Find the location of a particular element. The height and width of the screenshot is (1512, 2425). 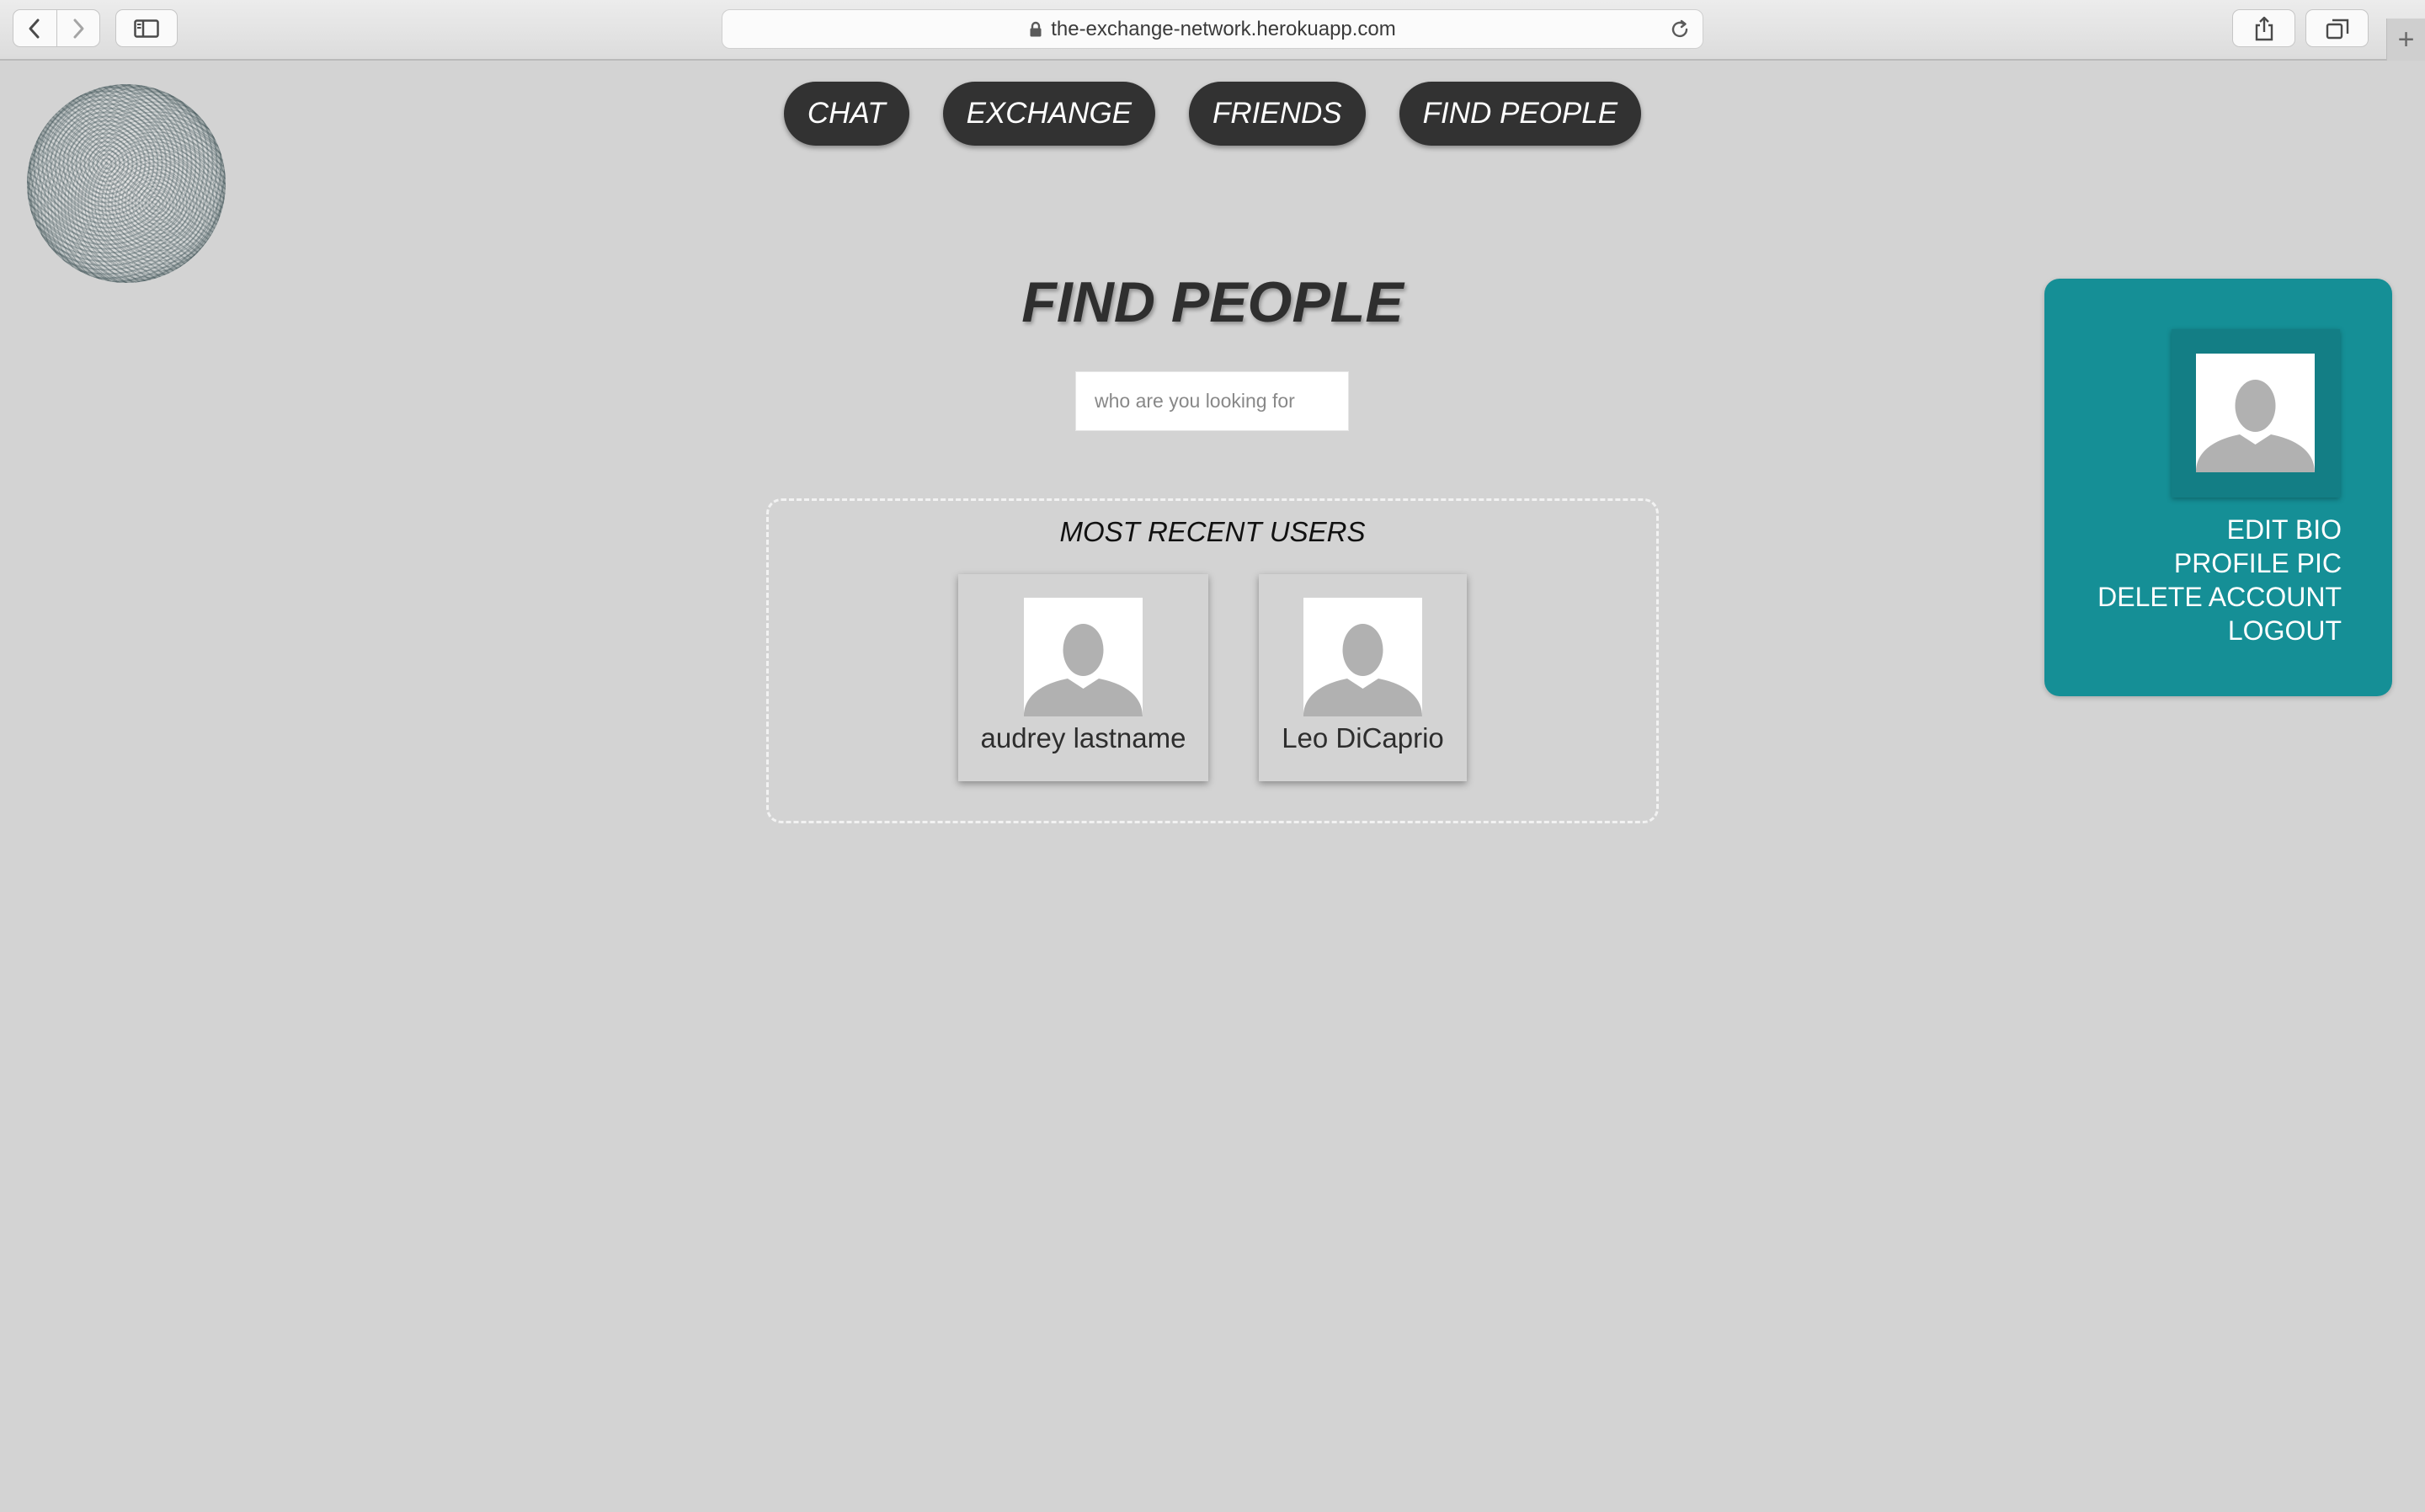

sidebar-icon is located at coordinates (146, 29).